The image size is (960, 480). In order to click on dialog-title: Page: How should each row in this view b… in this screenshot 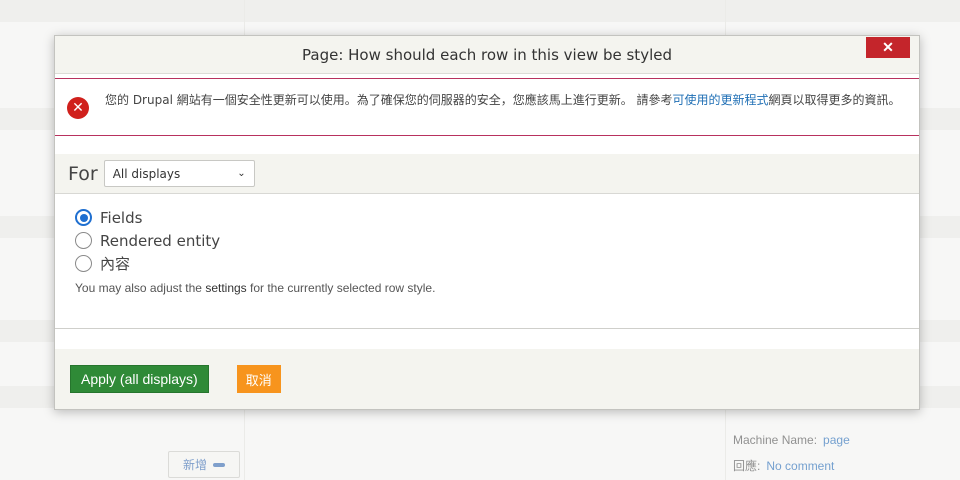, I will do `click(487, 54)`.